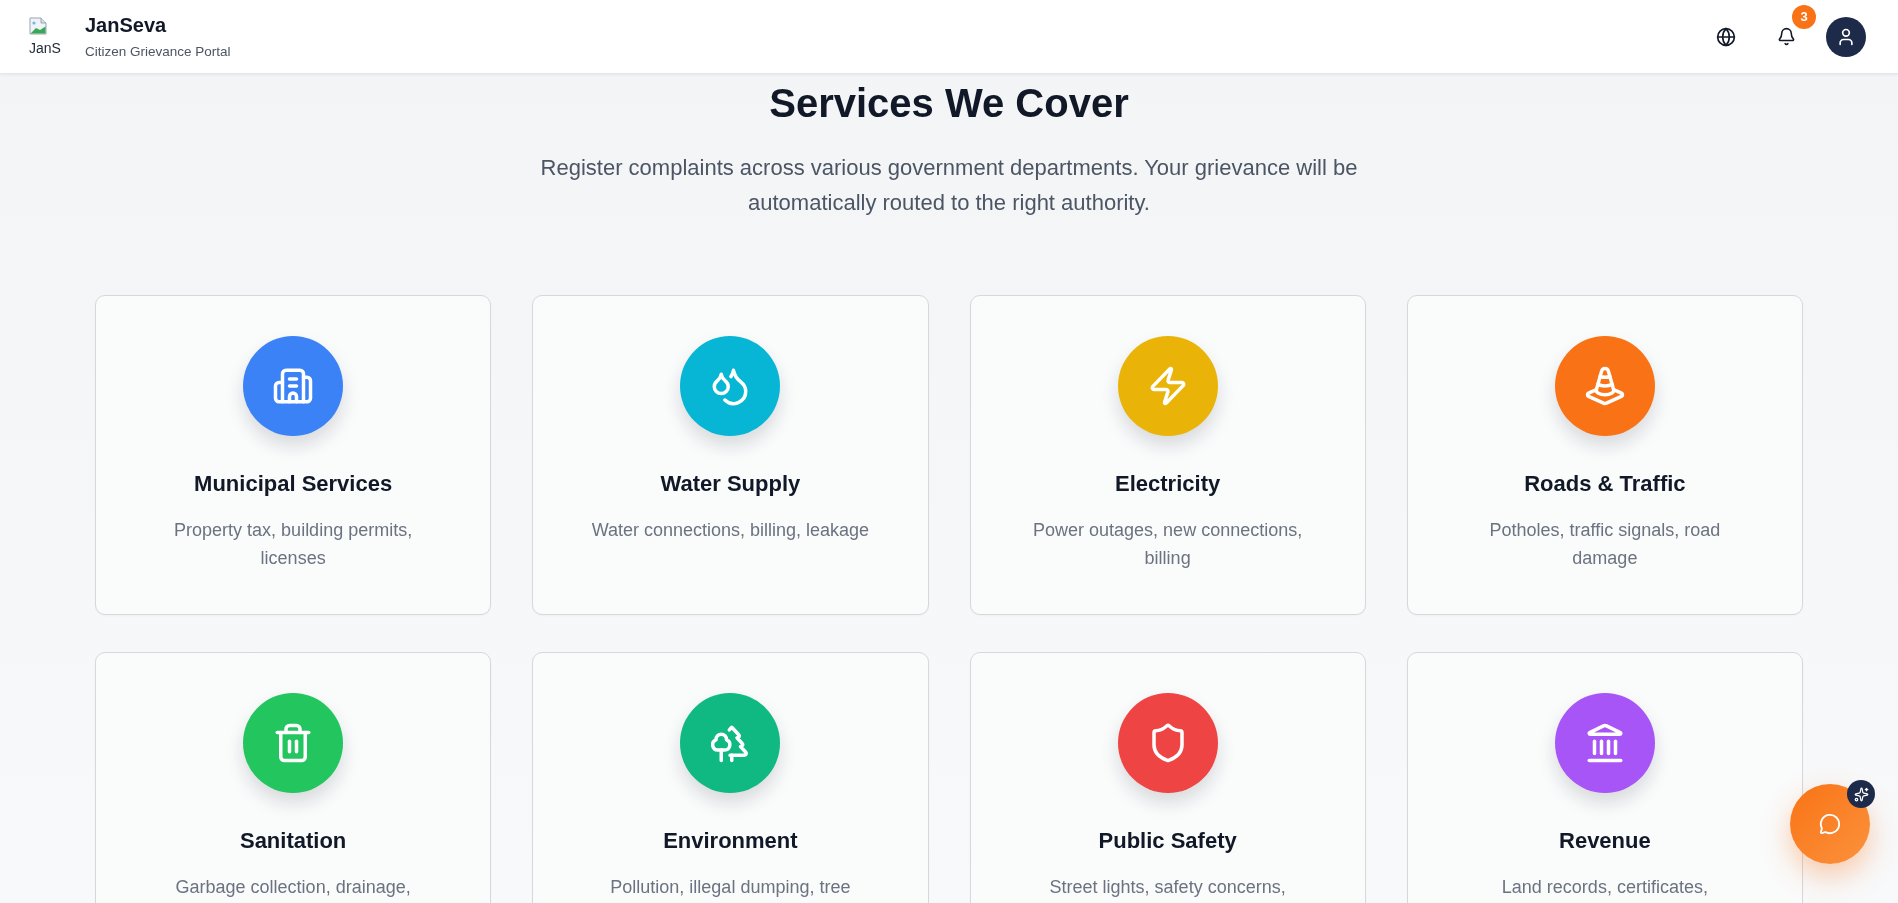 The height and width of the screenshot is (903, 1898). I want to click on section-subtitle: Register complaints across various government departments. Your grievance will be automatically routed to the right authority., so click(949, 185).